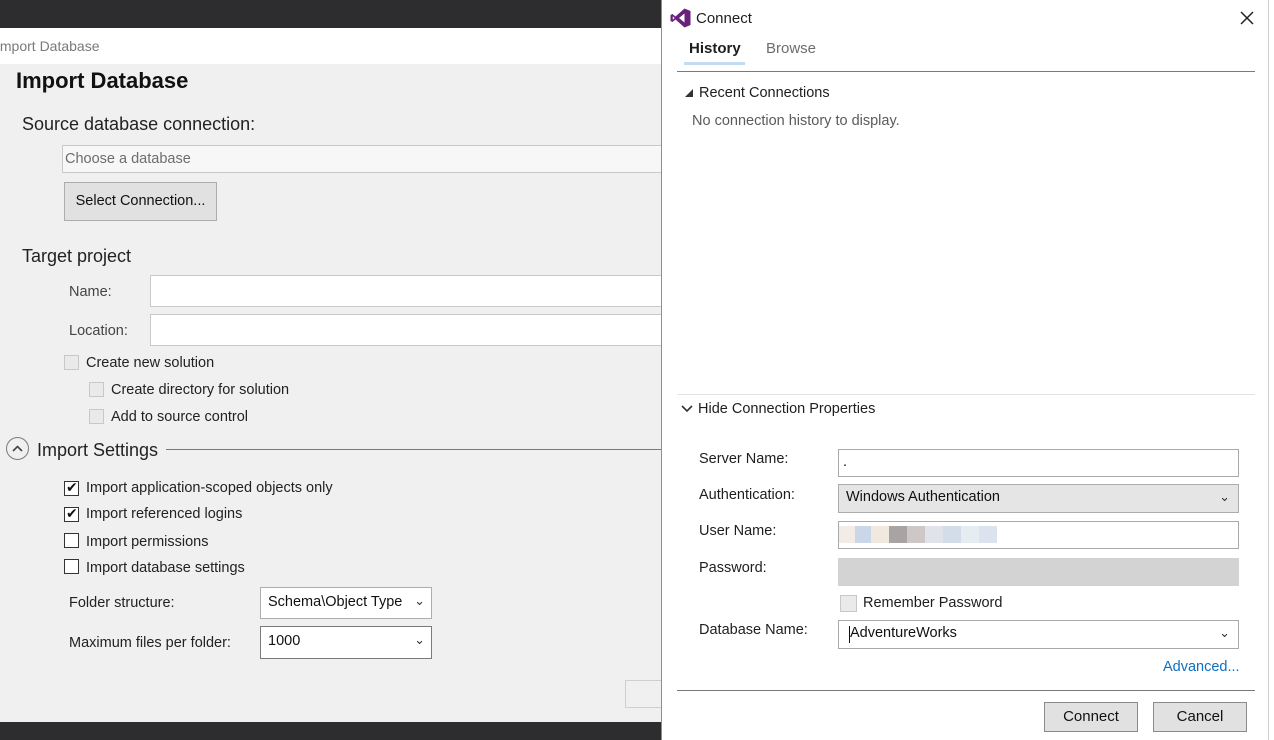 This screenshot has height=740, width=1274. What do you see at coordinates (150, 363) in the screenshot?
I see `create-solution-label: Create new solution` at bounding box center [150, 363].